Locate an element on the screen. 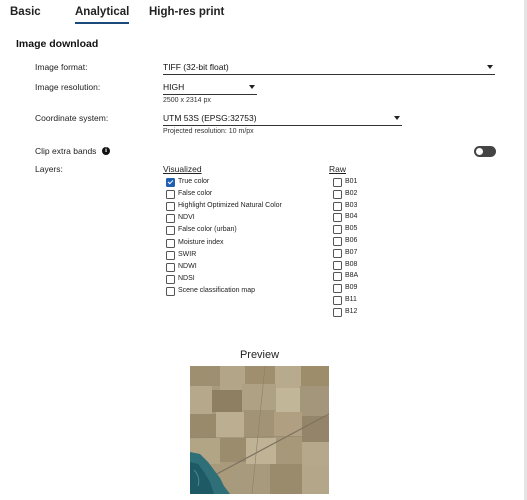 This screenshot has height=500, width=527. tab-high-res-print: High-res print is located at coordinates (186, 12).